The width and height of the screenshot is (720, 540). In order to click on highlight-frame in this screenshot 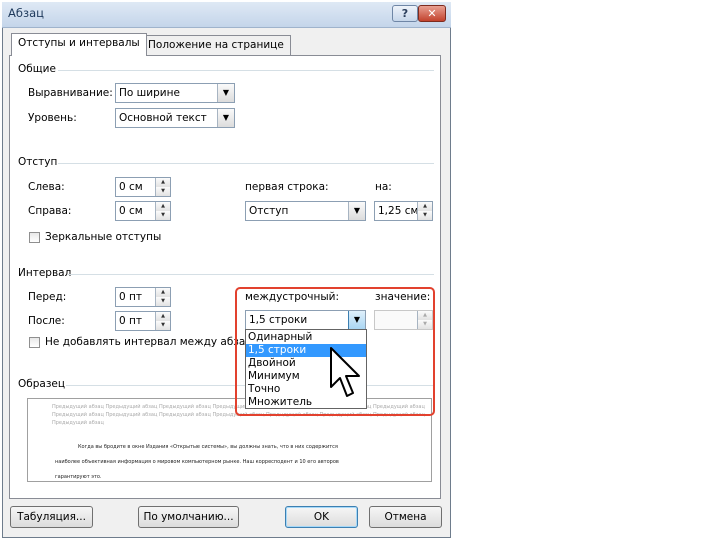, I will do `click(335, 351)`.